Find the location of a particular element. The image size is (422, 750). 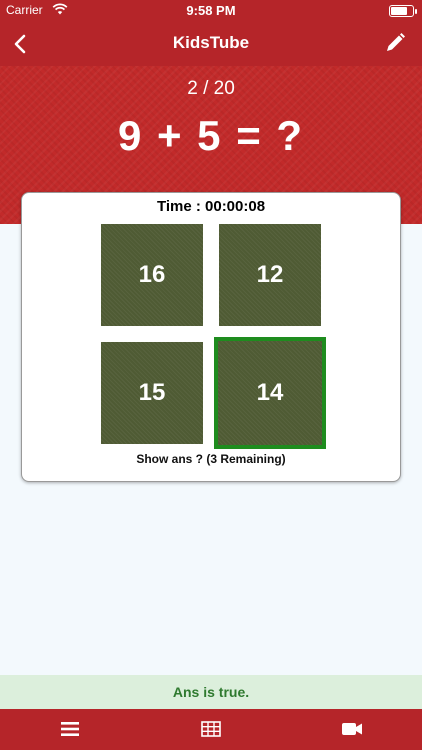

nav-bar: KidsTube is located at coordinates (211, 44).